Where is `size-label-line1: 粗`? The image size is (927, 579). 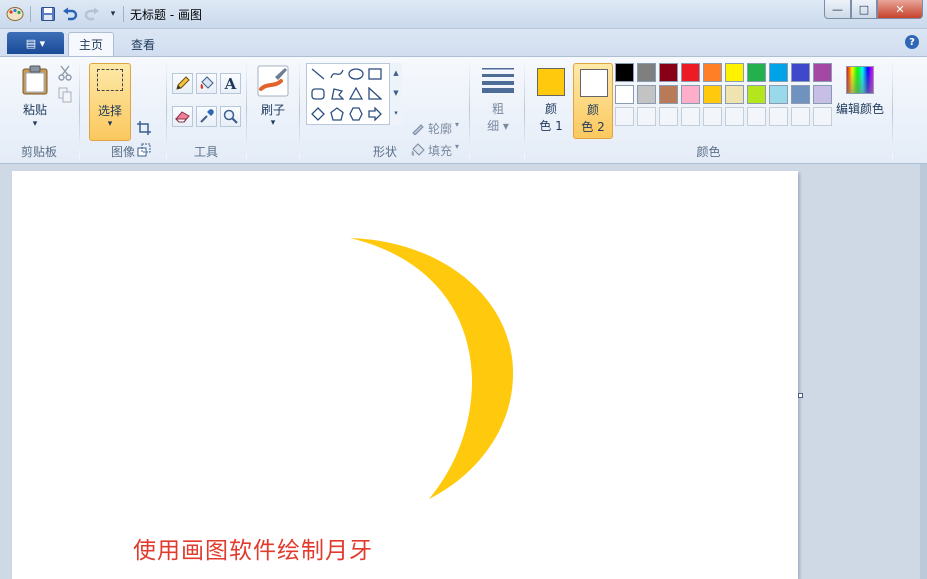
size-label-line1: 粗 is located at coordinates (497, 109).